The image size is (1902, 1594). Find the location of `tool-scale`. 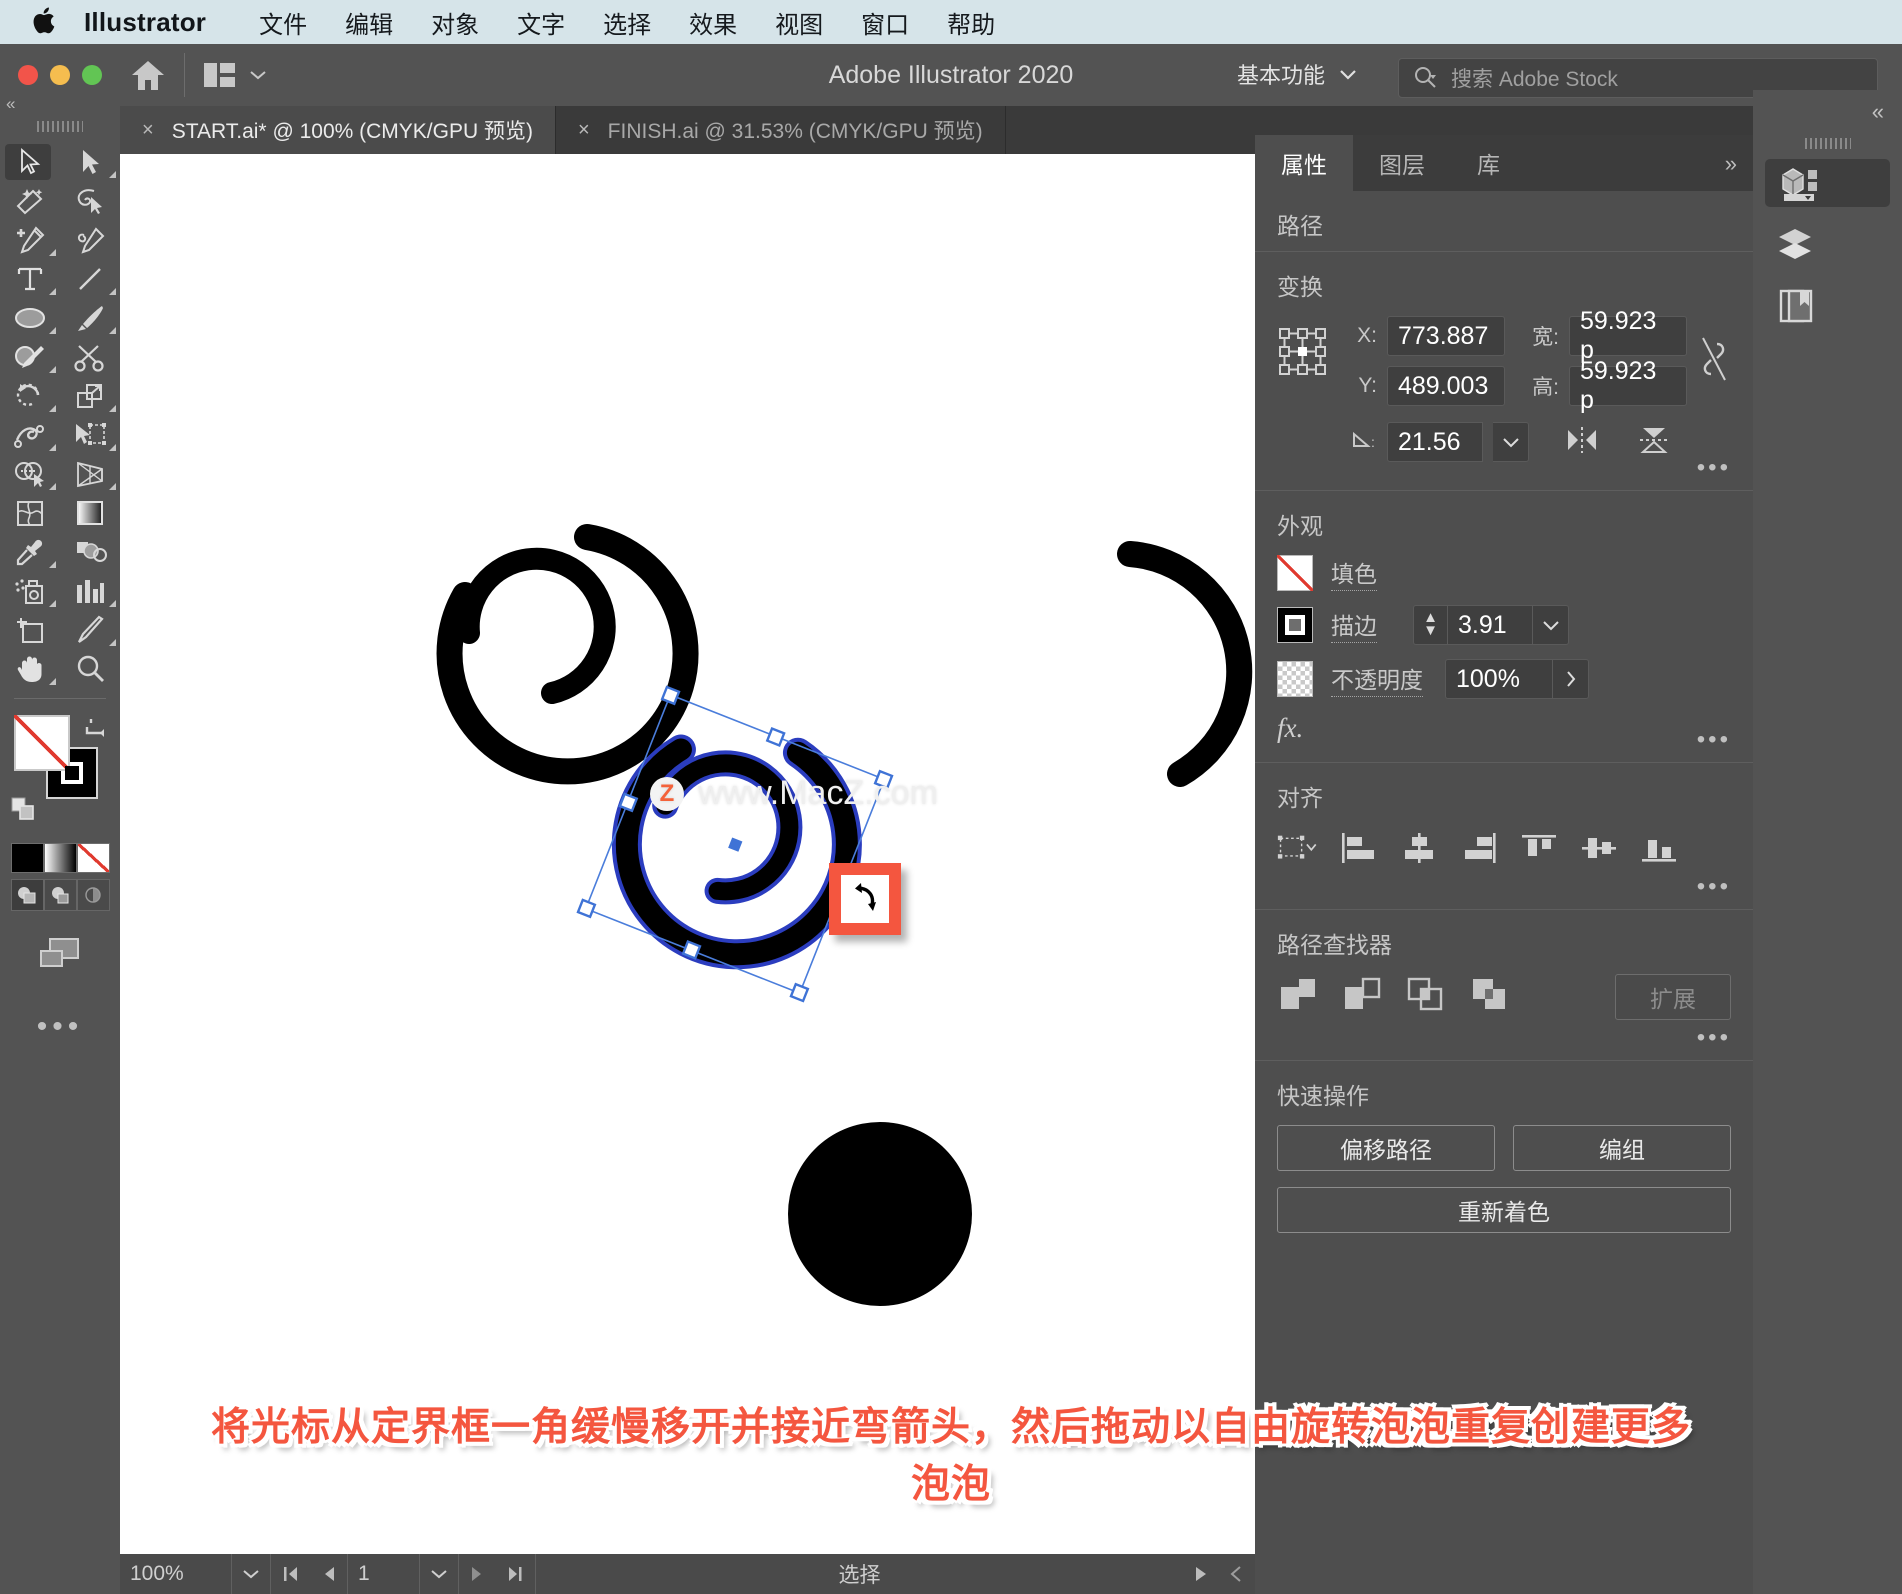

tool-scale is located at coordinates (90, 395).